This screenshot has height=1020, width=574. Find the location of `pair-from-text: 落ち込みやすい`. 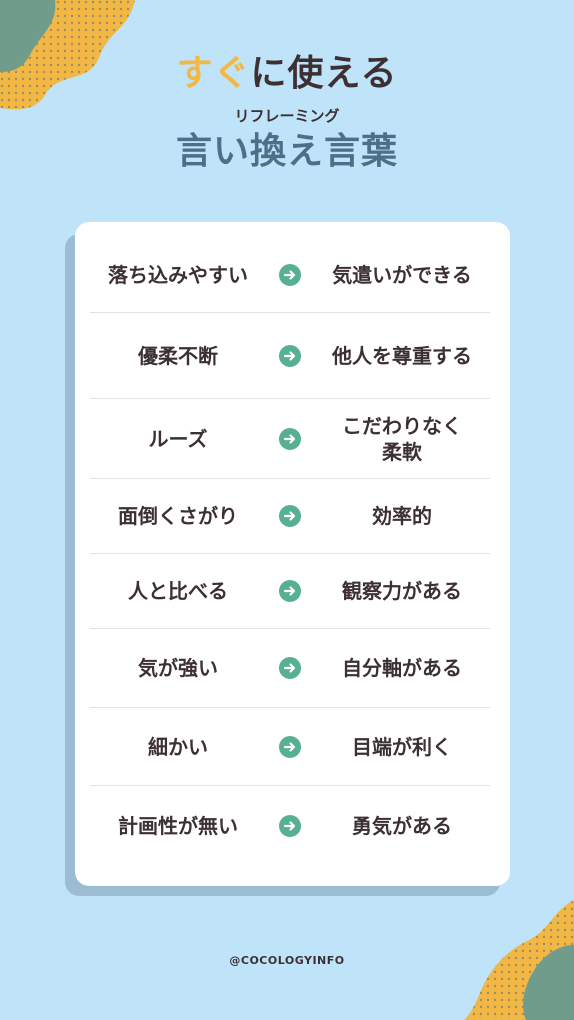

pair-from-text: 落ち込みやすい is located at coordinates (178, 274).